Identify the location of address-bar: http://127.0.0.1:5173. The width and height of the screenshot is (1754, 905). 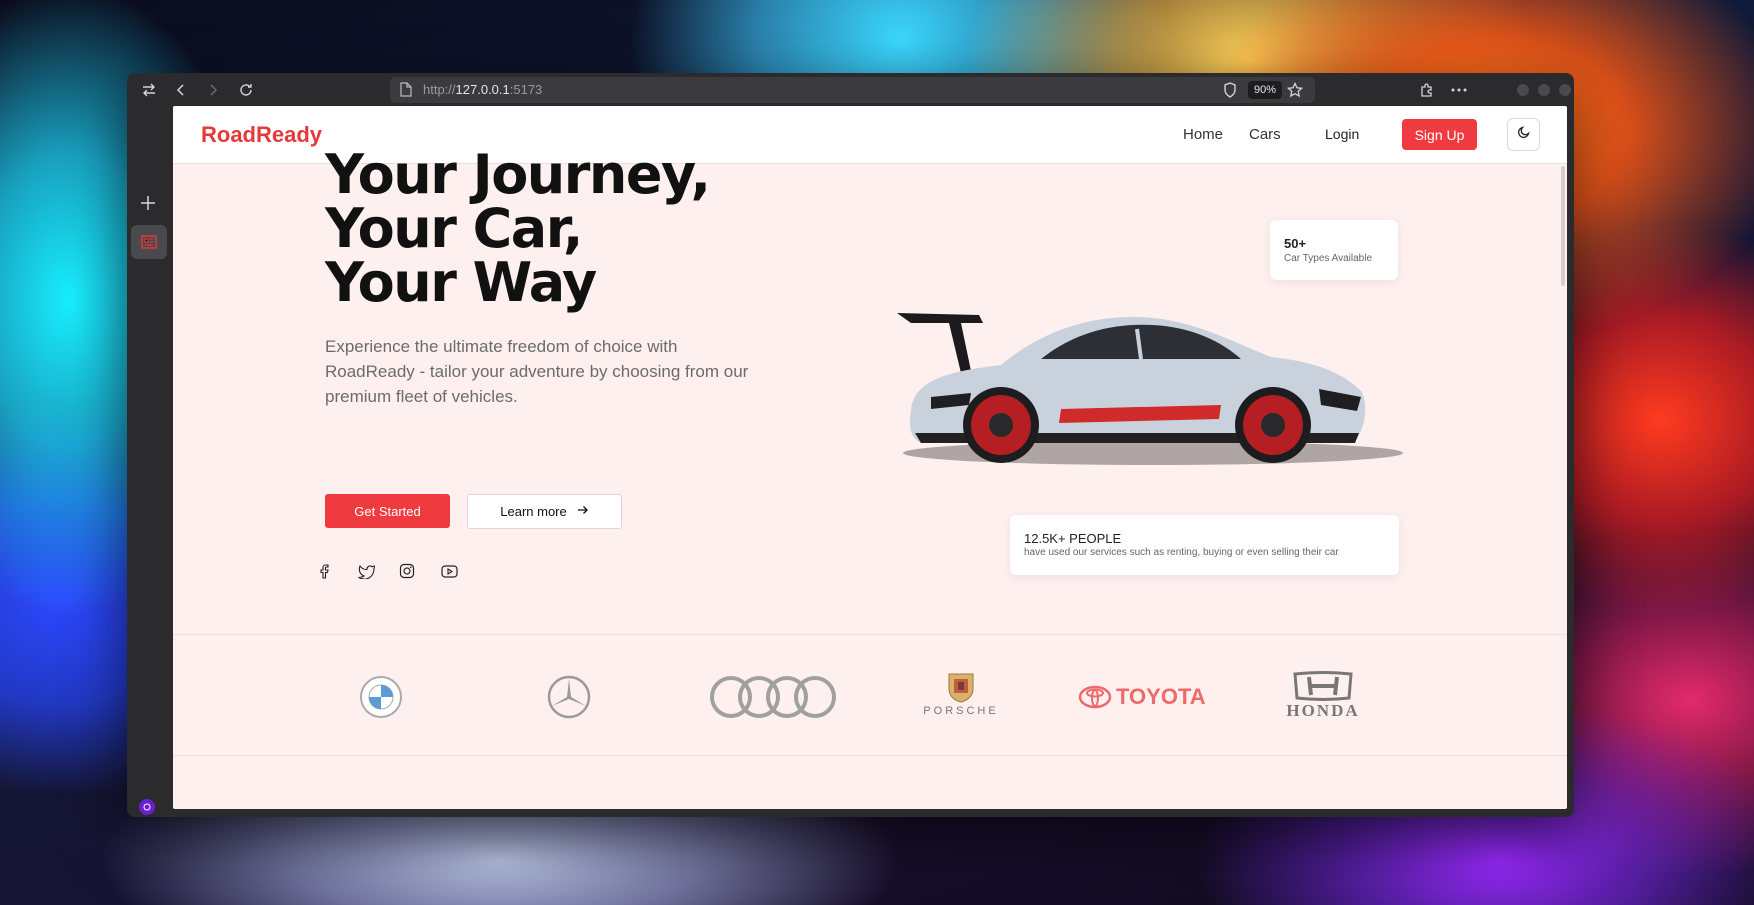
(852, 90).